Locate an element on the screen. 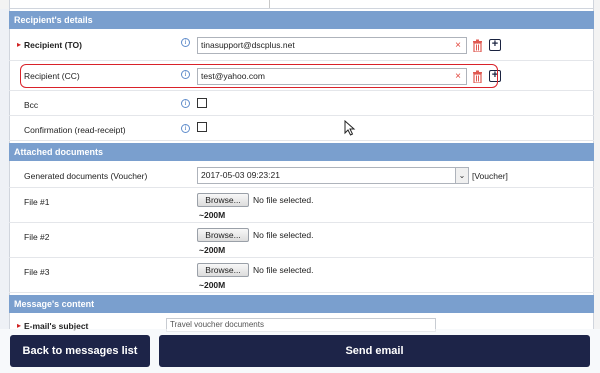  clear-icon: × is located at coordinates (458, 45).